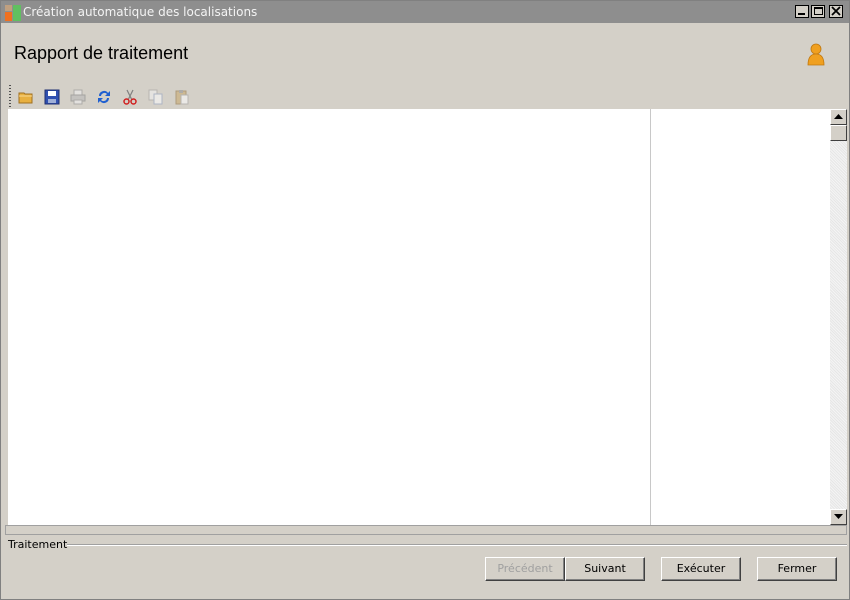  I want to click on group-label: Traitement, so click(38, 544).